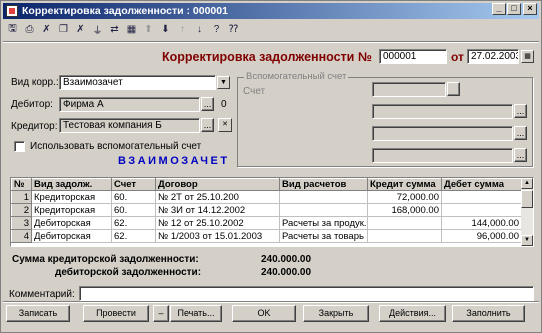 This screenshot has height=333, width=542. Describe the element at coordinates (271, 11) in the screenshot. I see `title-bar: Корректировка задолженности : 000001` at that location.